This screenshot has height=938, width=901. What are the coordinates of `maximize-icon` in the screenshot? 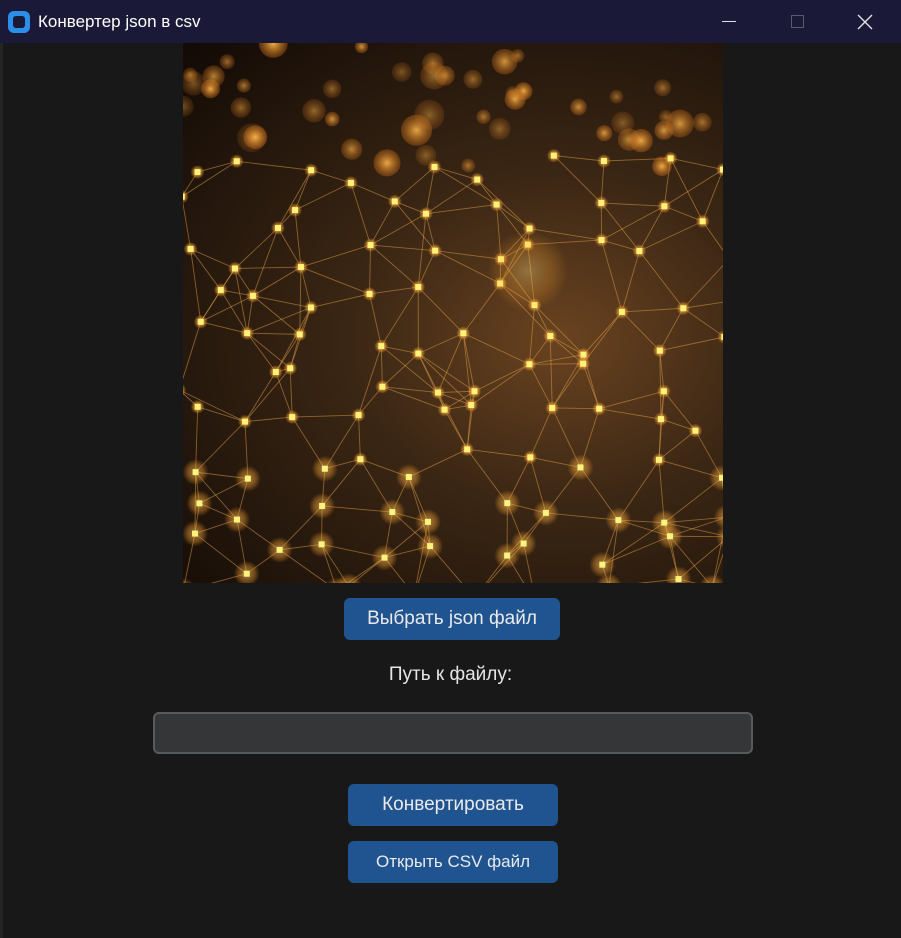 It's located at (797, 21).